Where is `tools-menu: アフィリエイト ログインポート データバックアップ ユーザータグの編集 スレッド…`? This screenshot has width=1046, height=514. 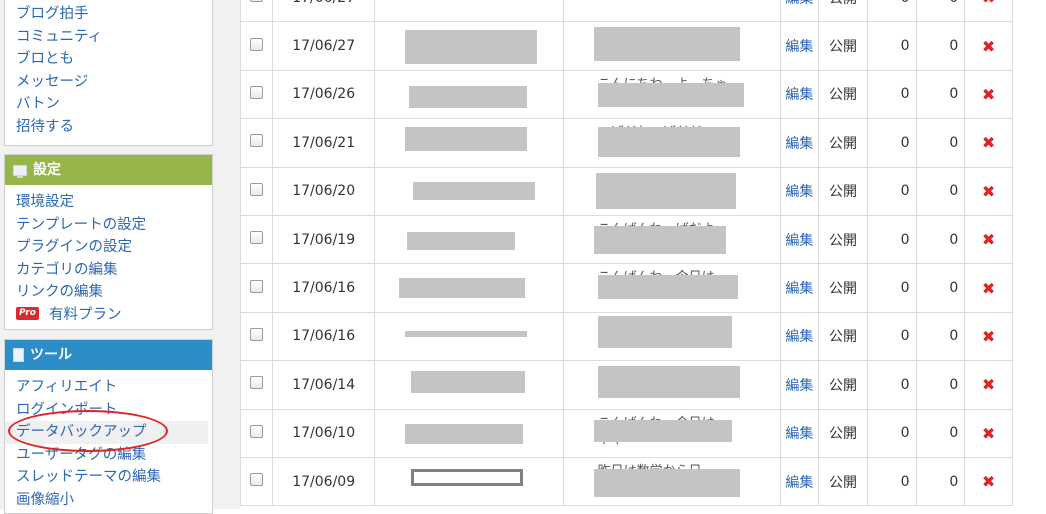
tools-menu: アフィリエイト ログインポート データバックアップ ユーザータグの編集 スレッド… is located at coordinates (108, 440).